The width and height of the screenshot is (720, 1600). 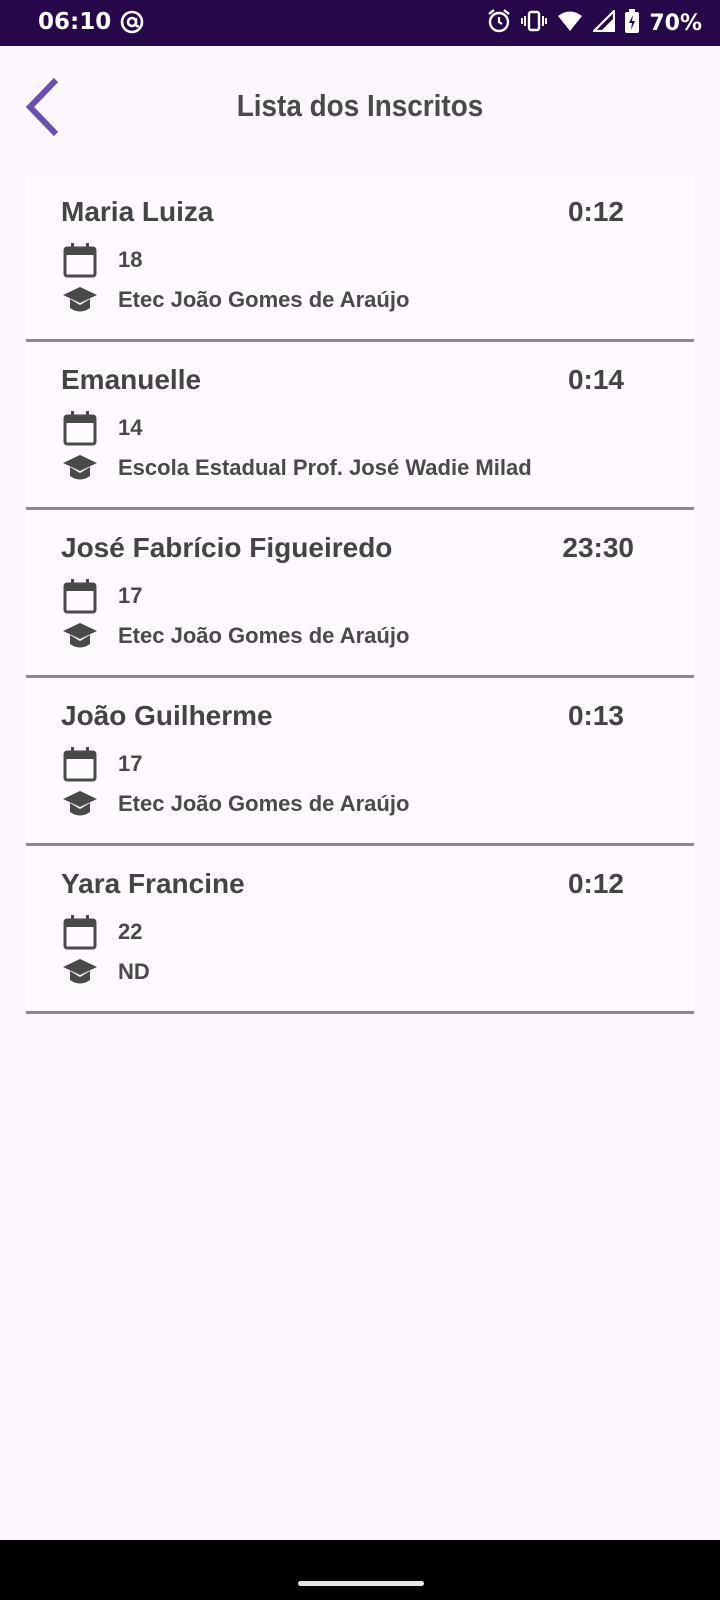 I want to click on wifi-icon, so click(x=570, y=23).